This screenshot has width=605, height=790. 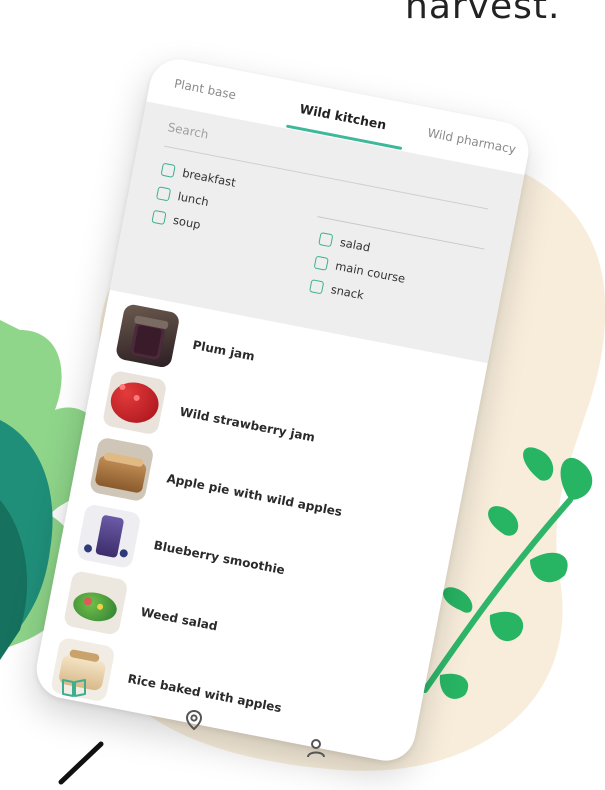 What do you see at coordinates (483, 13) in the screenshot?
I see `header-text: harvest.` at bounding box center [483, 13].